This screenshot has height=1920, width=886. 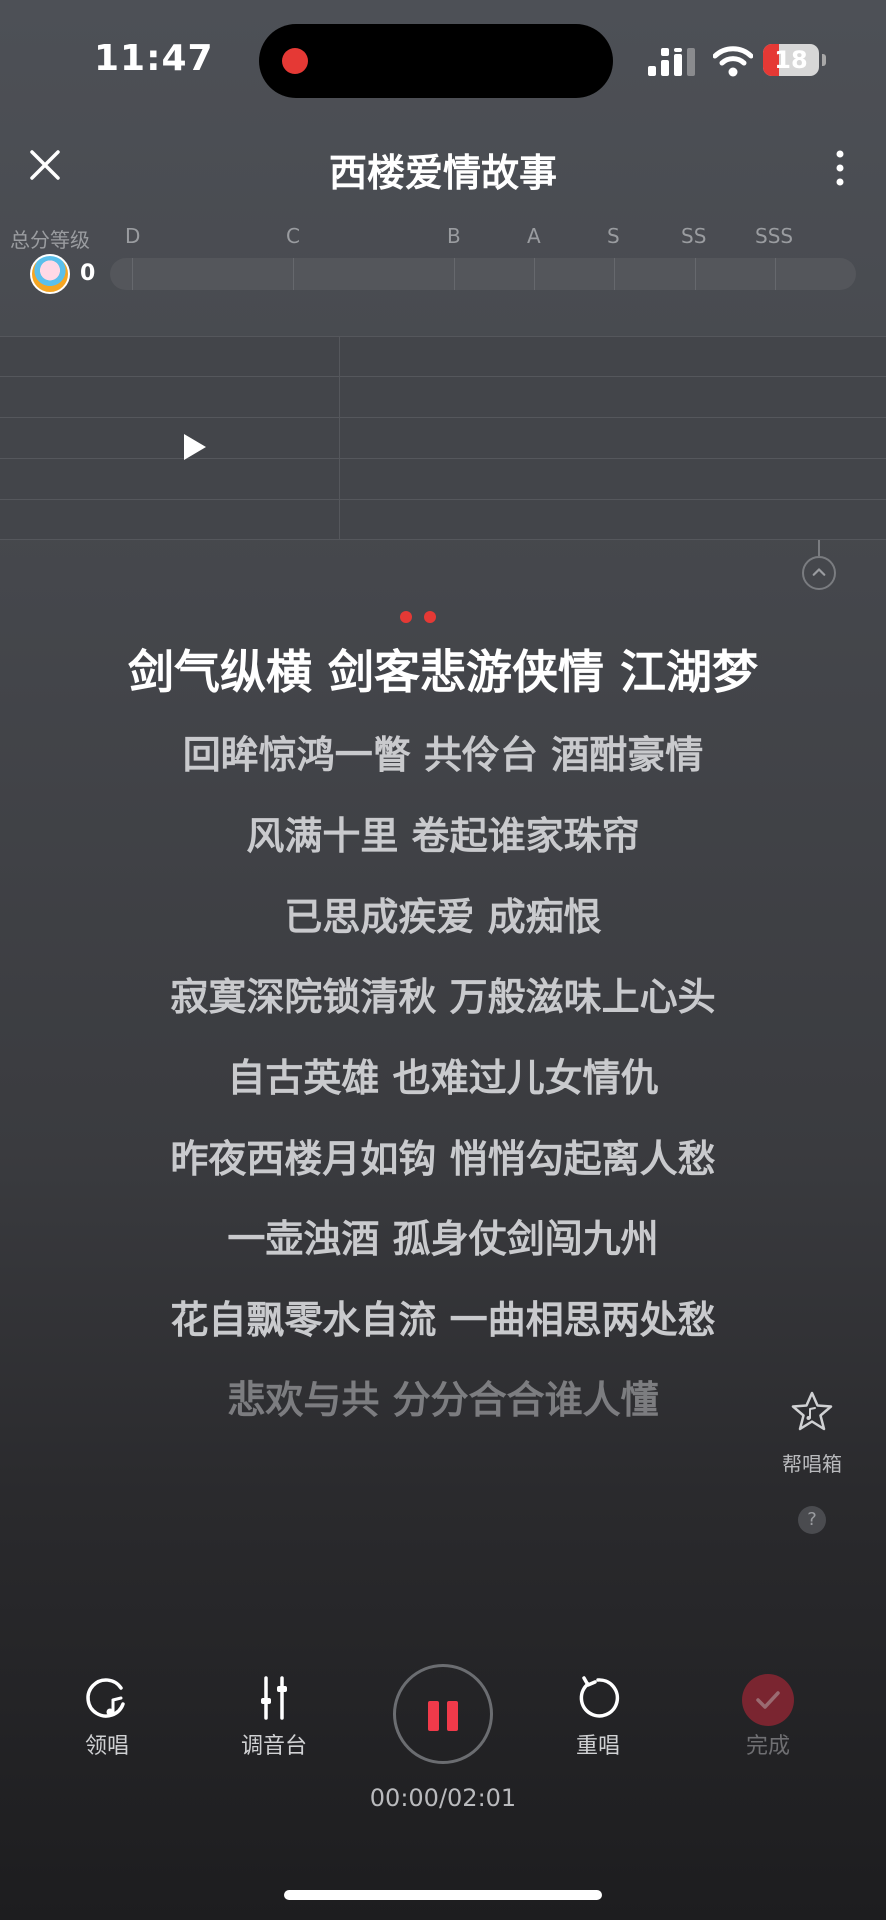 What do you see at coordinates (443, 1714) in the screenshot?
I see `pause-button` at bounding box center [443, 1714].